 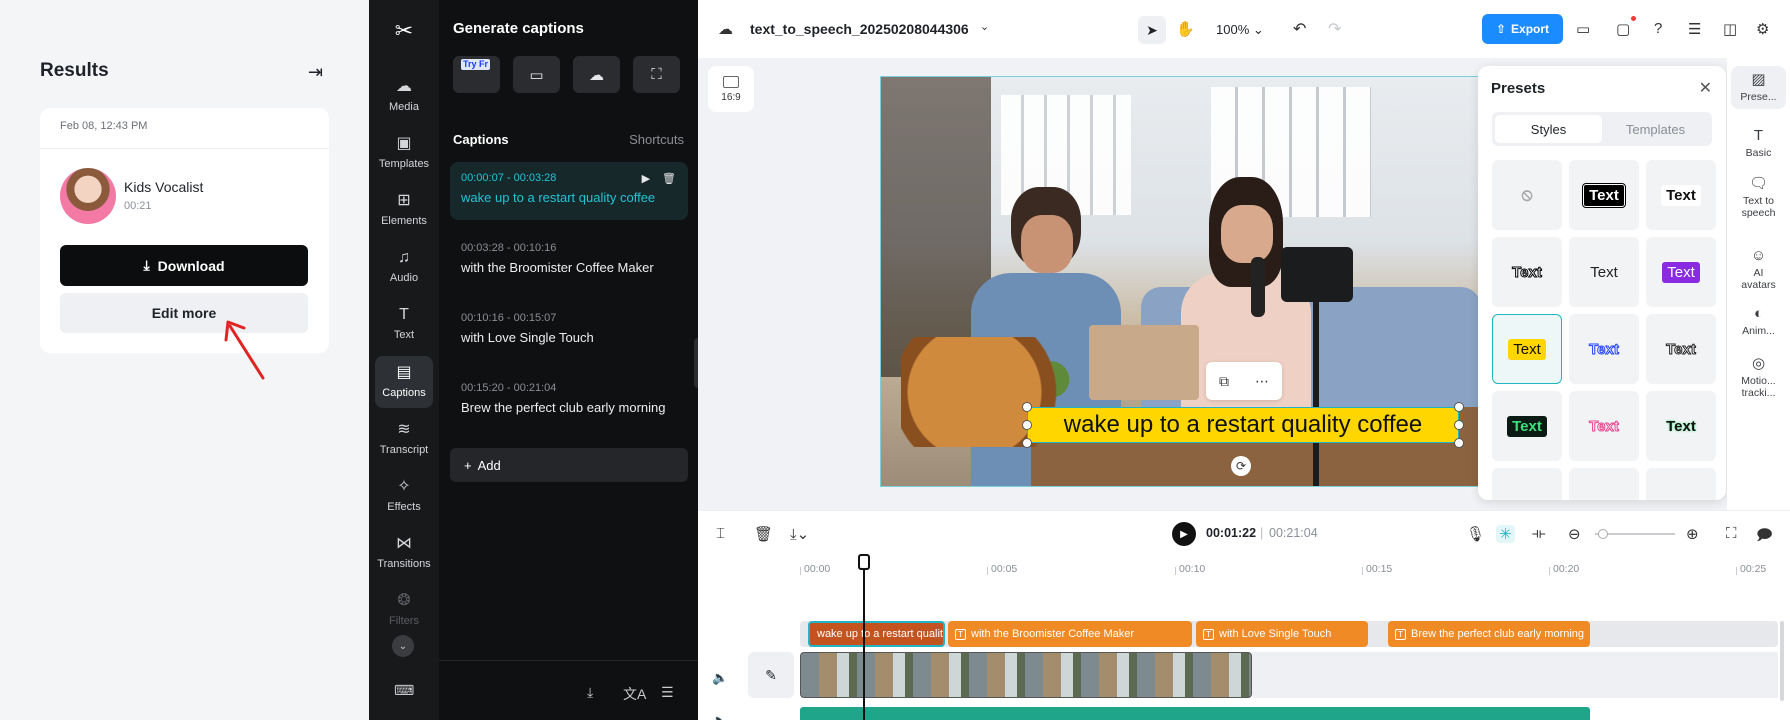 I want to click on close-icon: ✕, so click(x=1705, y=88).